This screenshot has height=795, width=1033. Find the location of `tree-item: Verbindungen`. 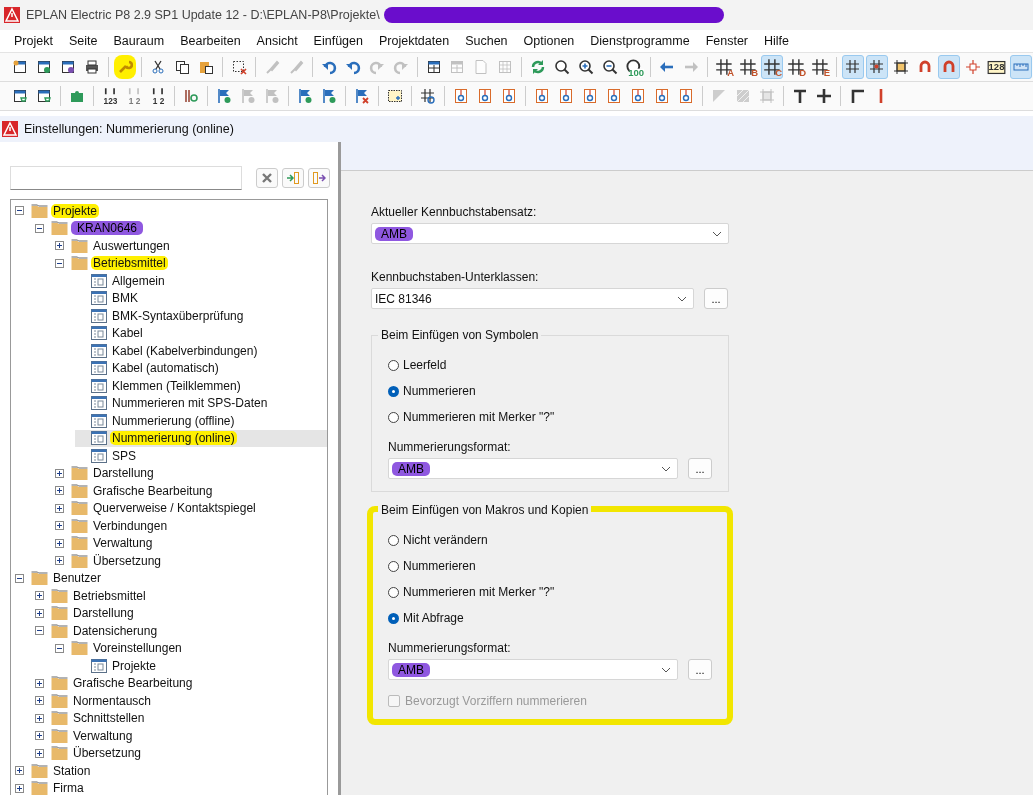

tree-item: Verbindungen is located at coordinates (130, 525).